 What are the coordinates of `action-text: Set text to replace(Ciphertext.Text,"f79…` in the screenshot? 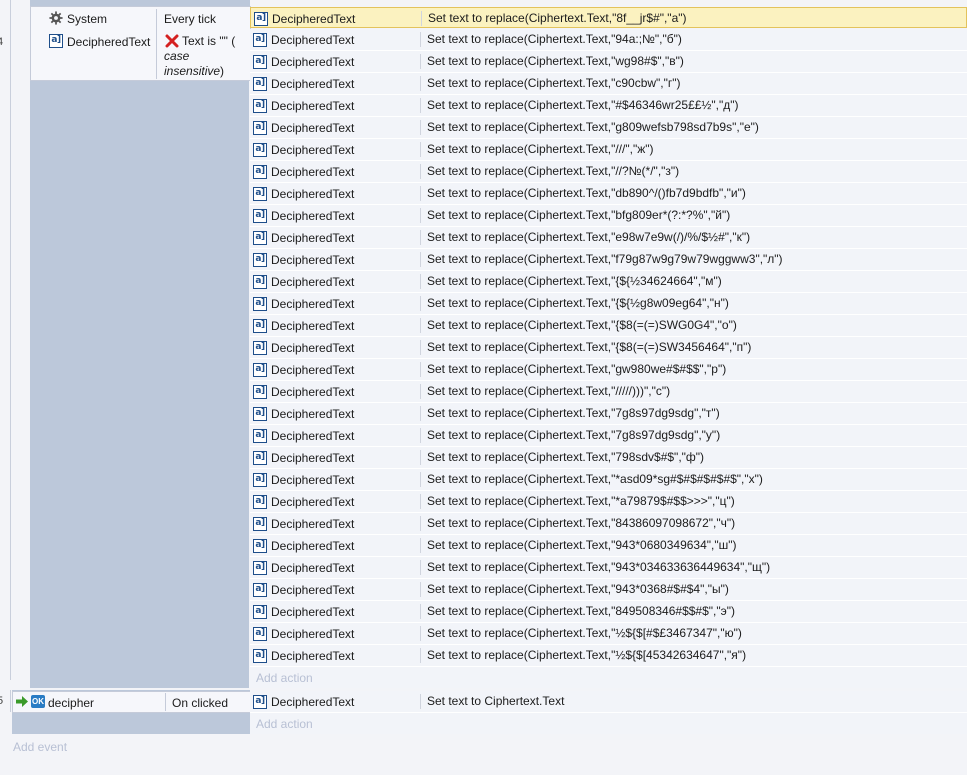 It's located at (605, 259).